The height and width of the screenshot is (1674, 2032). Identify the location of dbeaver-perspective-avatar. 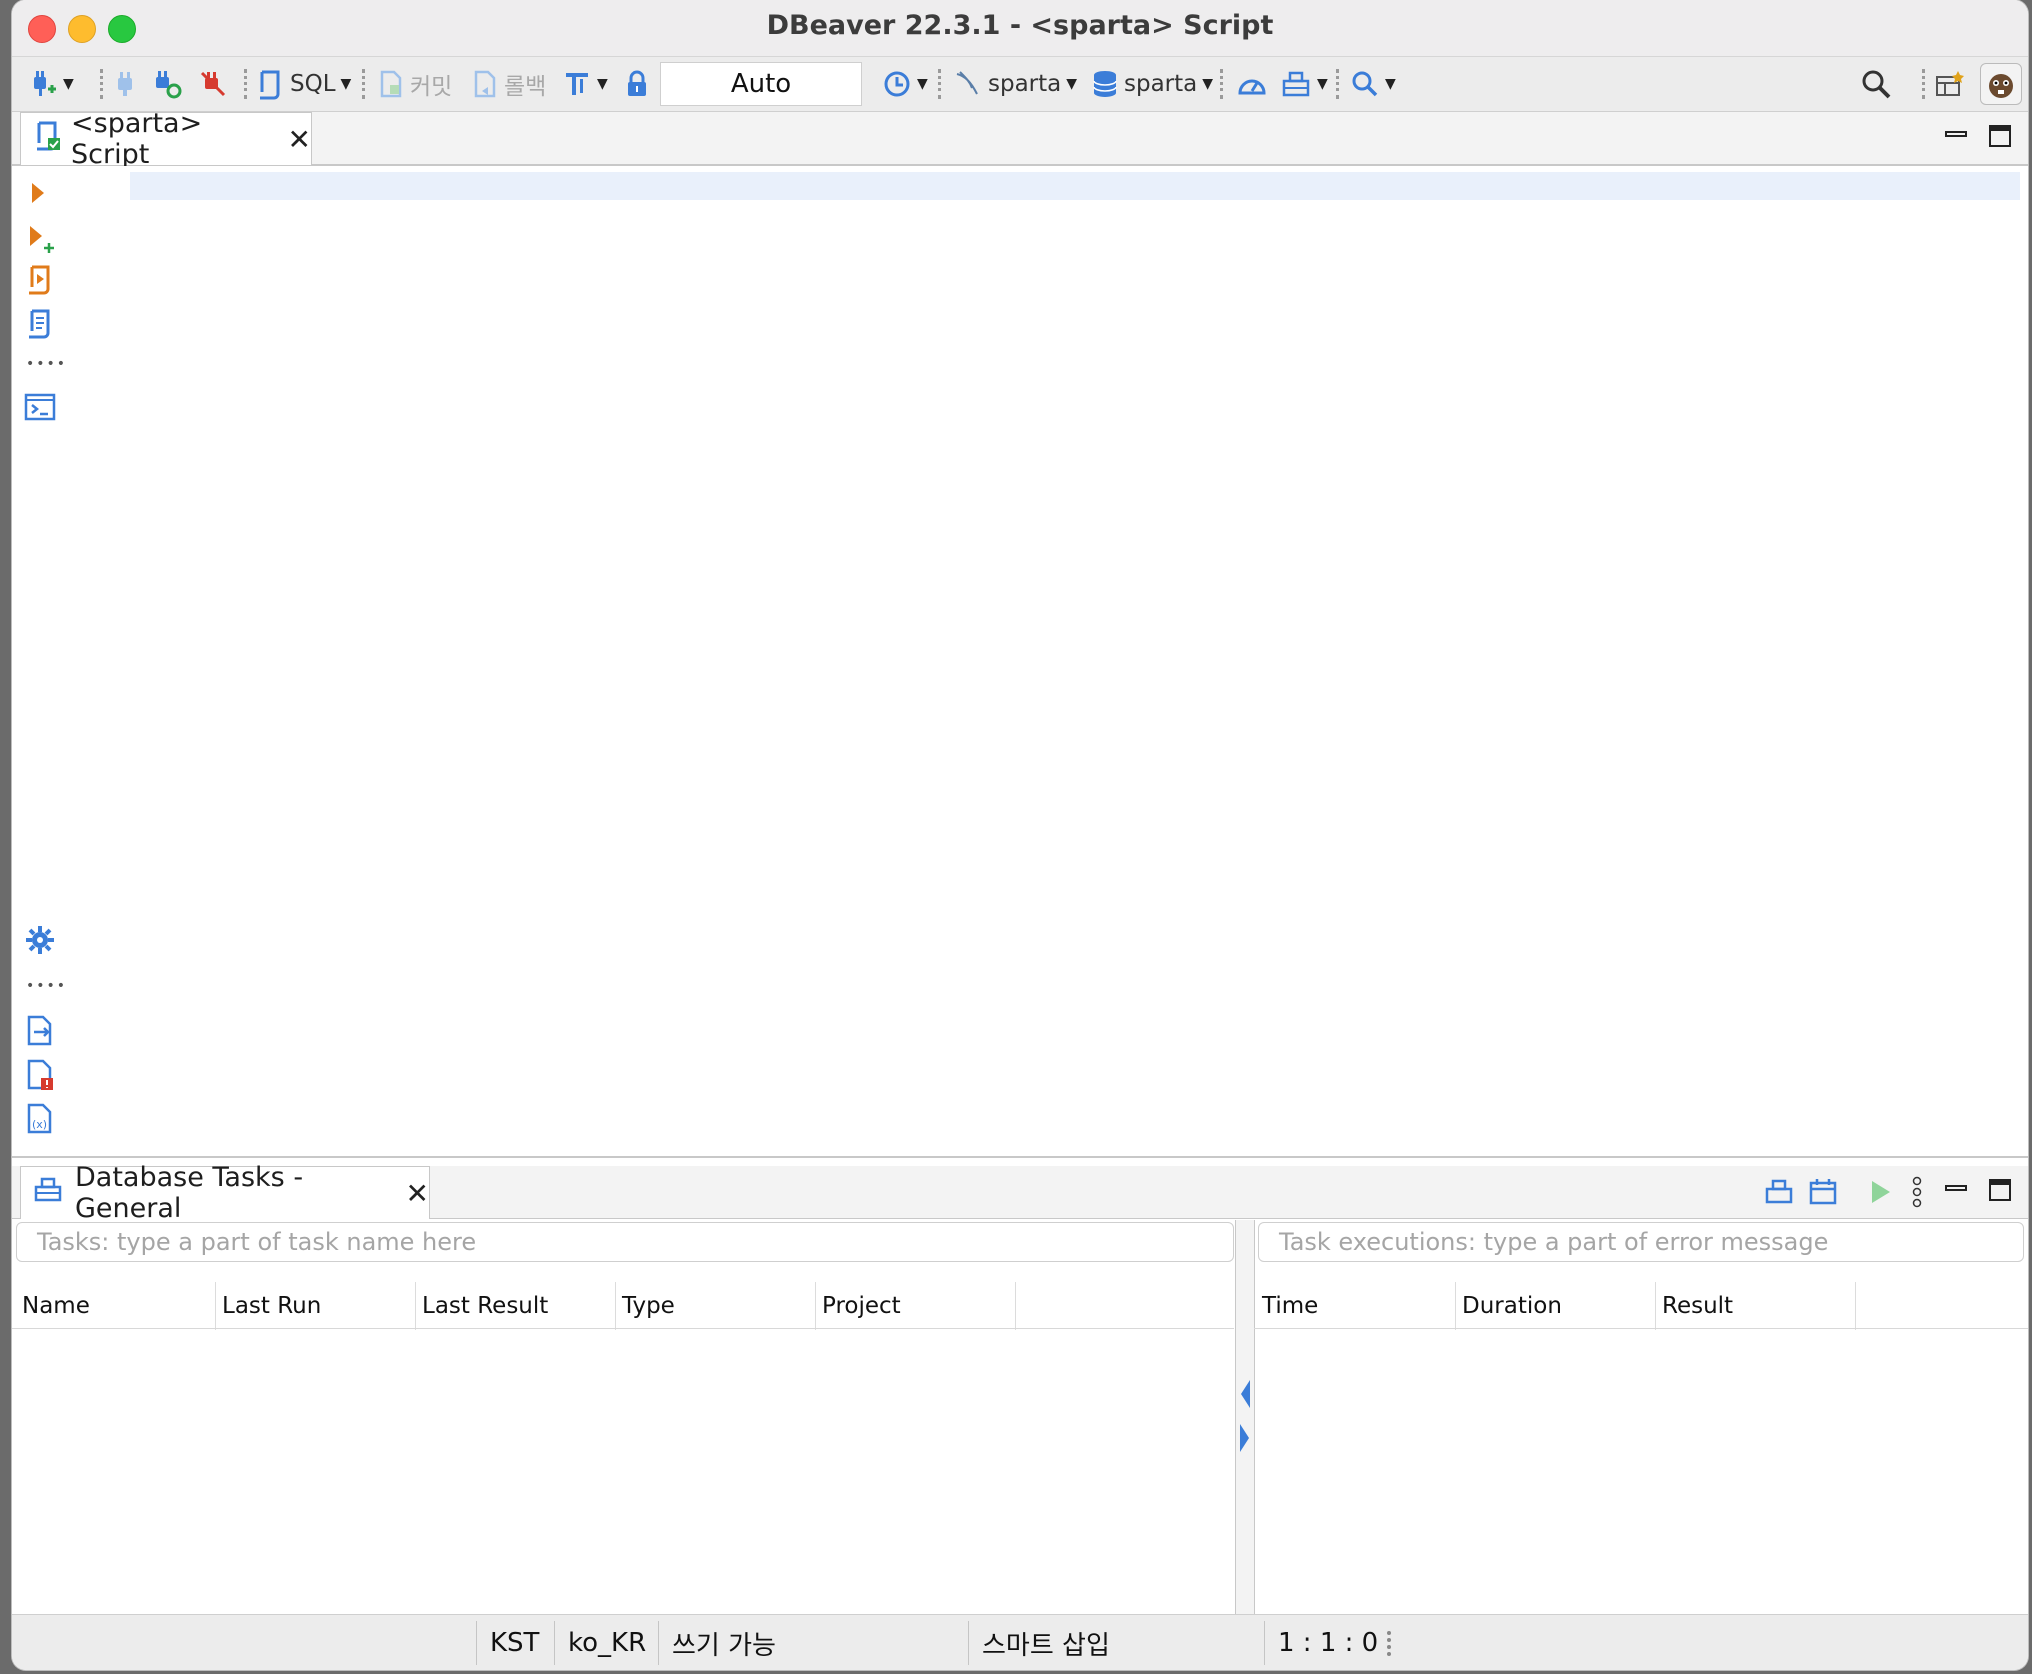
(2001, 84).